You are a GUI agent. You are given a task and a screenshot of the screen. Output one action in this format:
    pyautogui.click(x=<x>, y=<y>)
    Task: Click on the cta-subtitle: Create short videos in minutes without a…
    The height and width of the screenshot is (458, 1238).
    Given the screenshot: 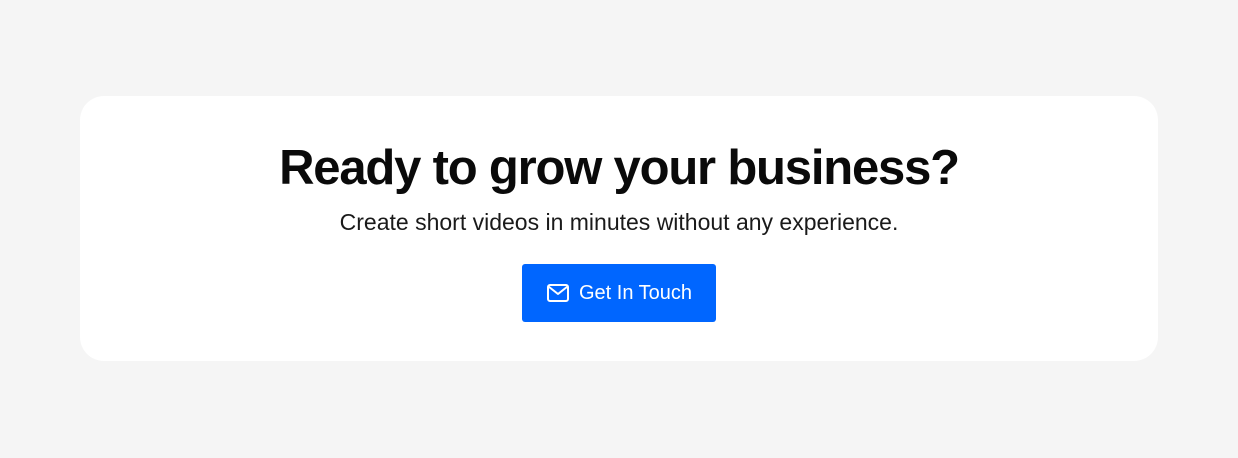 What is the action you would take?
    pyautogui.click(x=619, y=222)
    